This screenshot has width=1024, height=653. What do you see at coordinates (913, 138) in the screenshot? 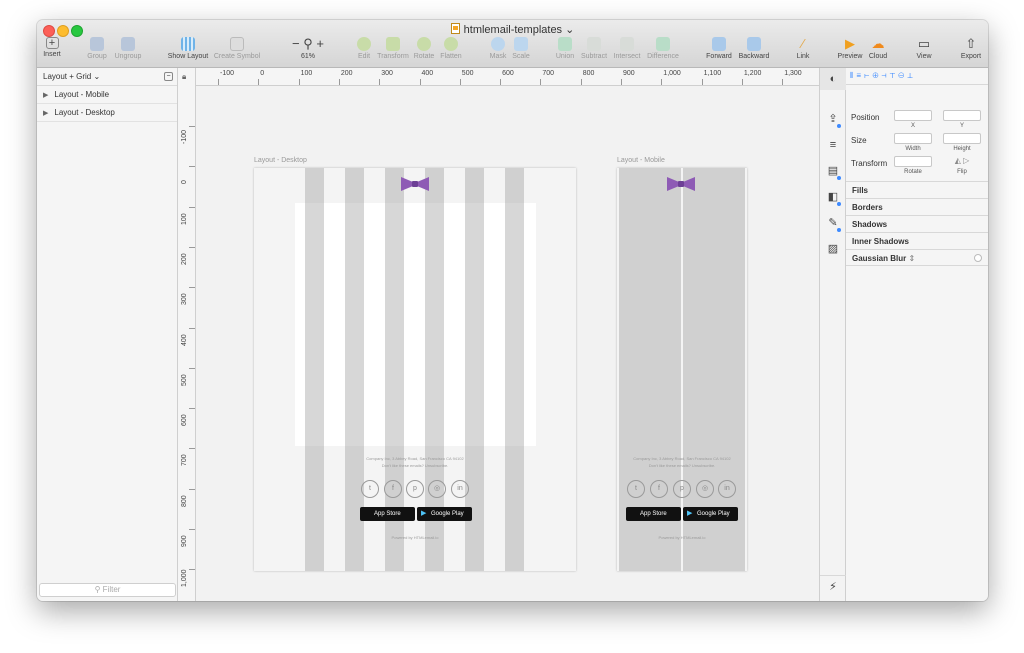
I see `width-field` at bounding box center [913, 138].